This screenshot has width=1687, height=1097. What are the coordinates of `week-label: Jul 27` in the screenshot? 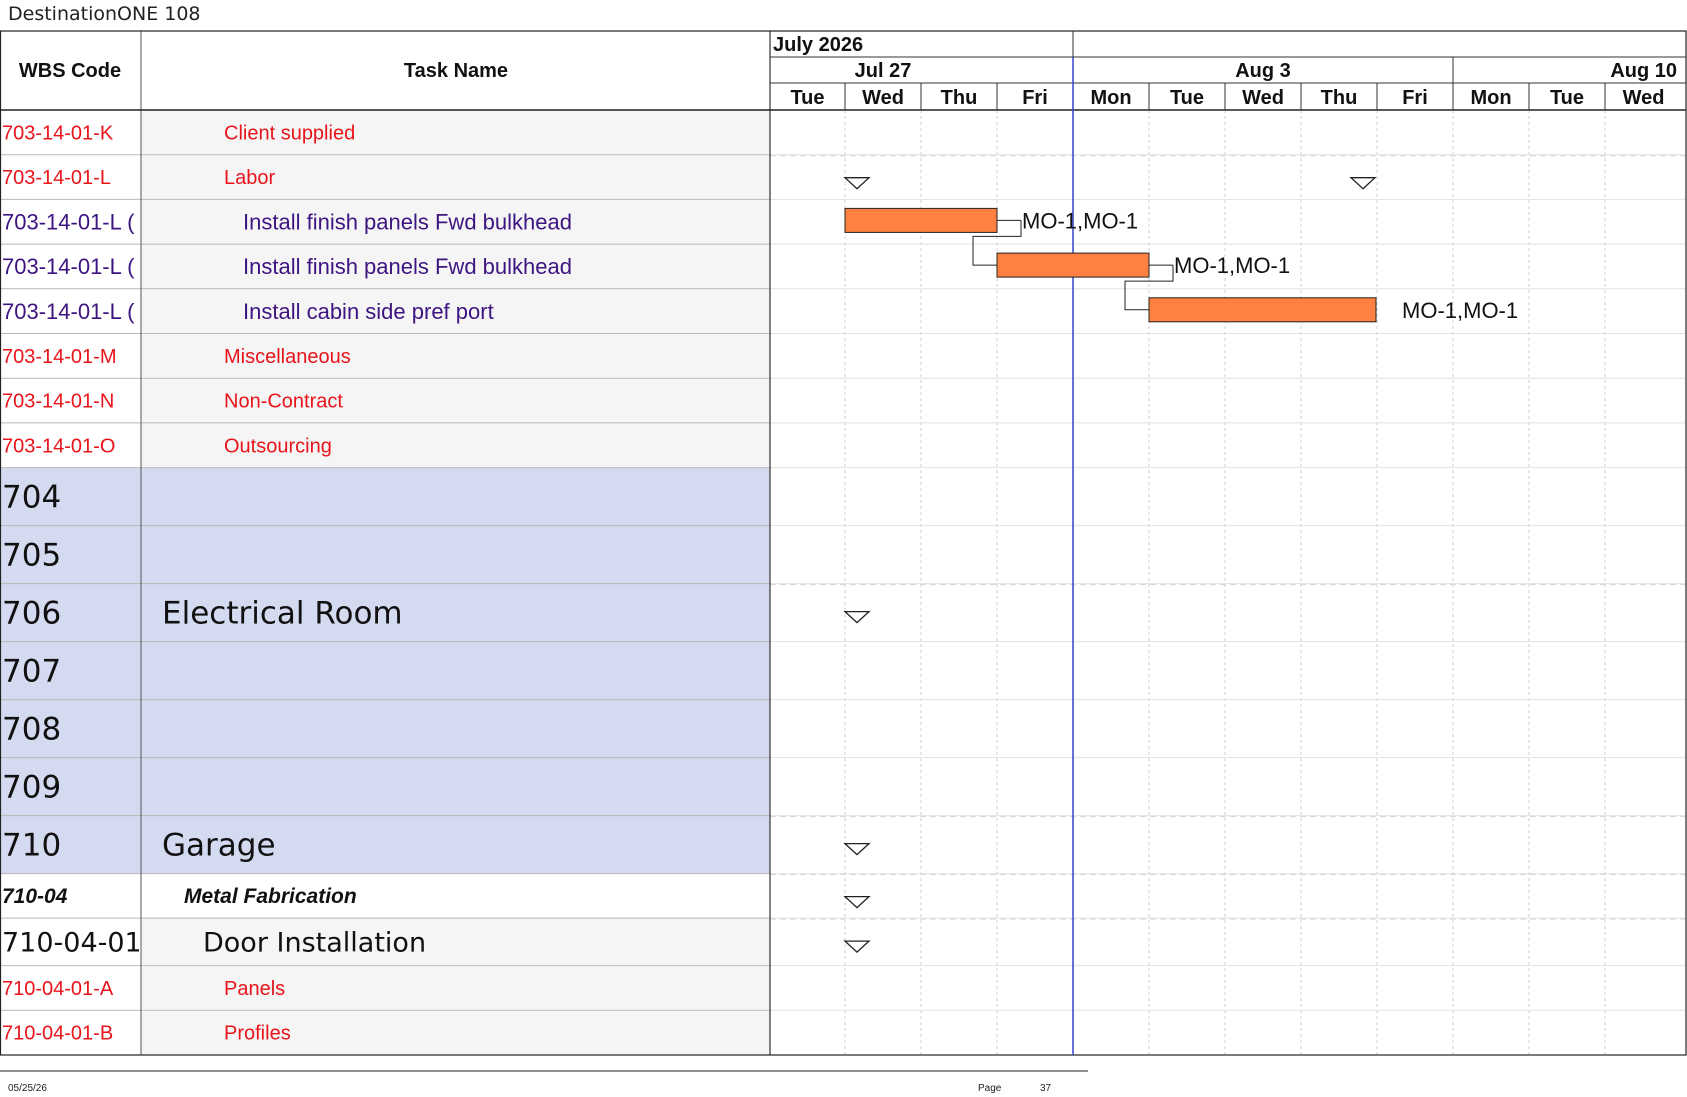 It's located at (883, 71).